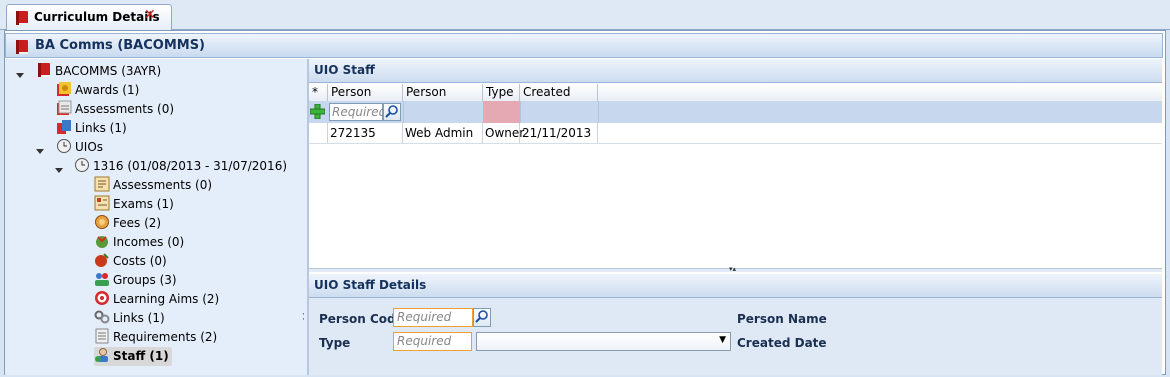 The image size is (1170, 377). I want to click on tree-item-incomes: Incomes (0), so click(139, 242).